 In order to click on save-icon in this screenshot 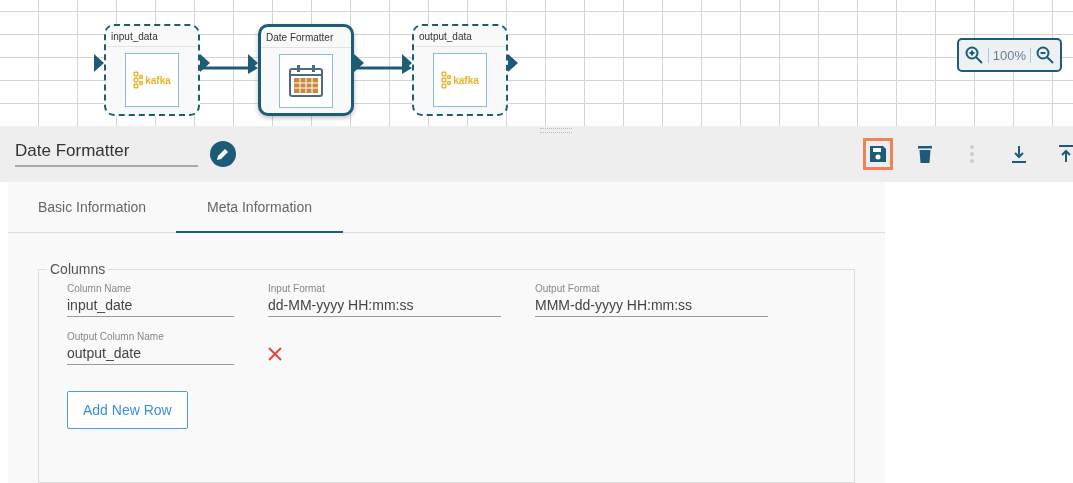, I will do `click(878, 154)`.